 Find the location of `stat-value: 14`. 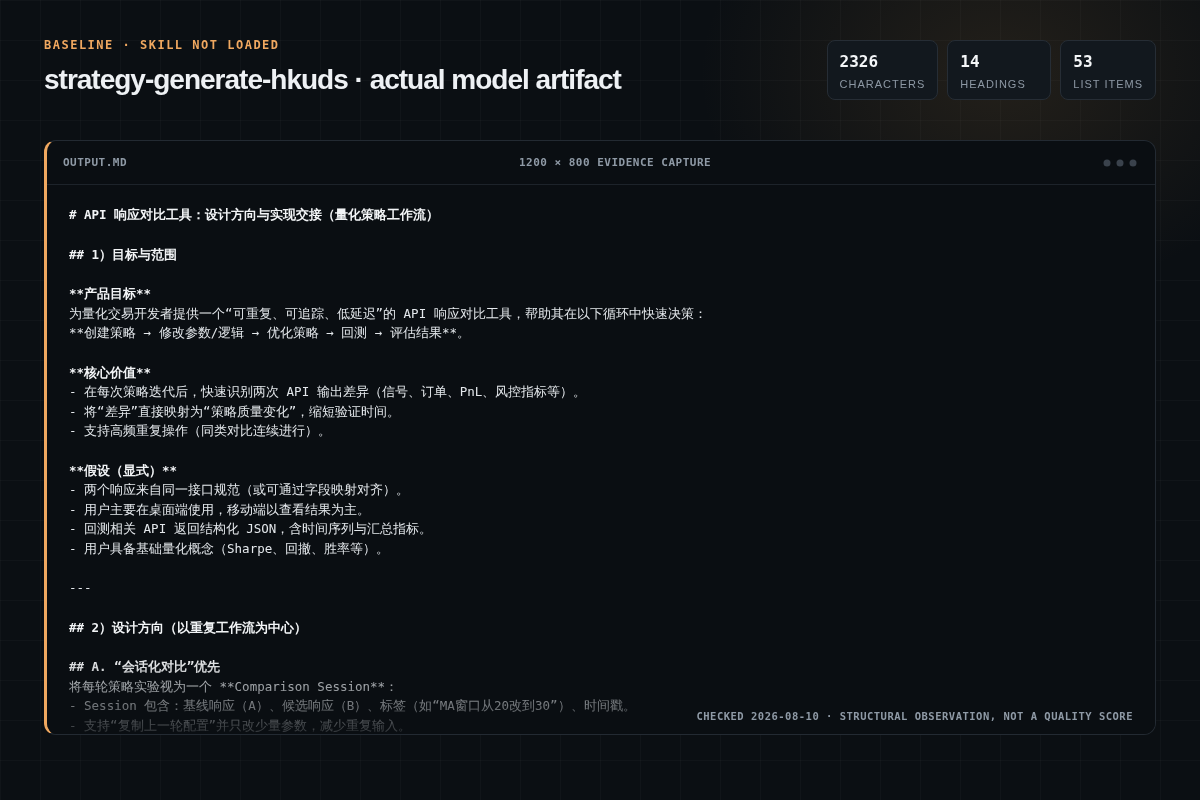

stat-value: 14 is located at coordinates (970, 61).